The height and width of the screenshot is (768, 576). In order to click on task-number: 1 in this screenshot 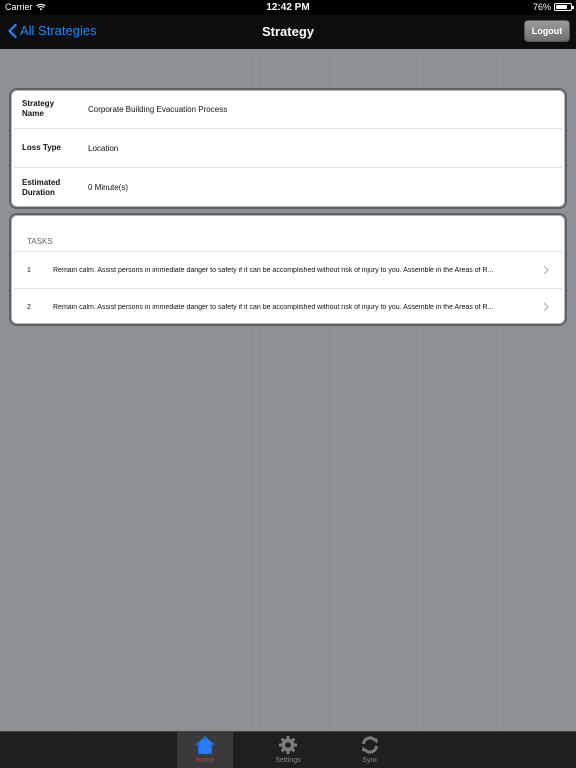, I will do `click(29, 270)`.